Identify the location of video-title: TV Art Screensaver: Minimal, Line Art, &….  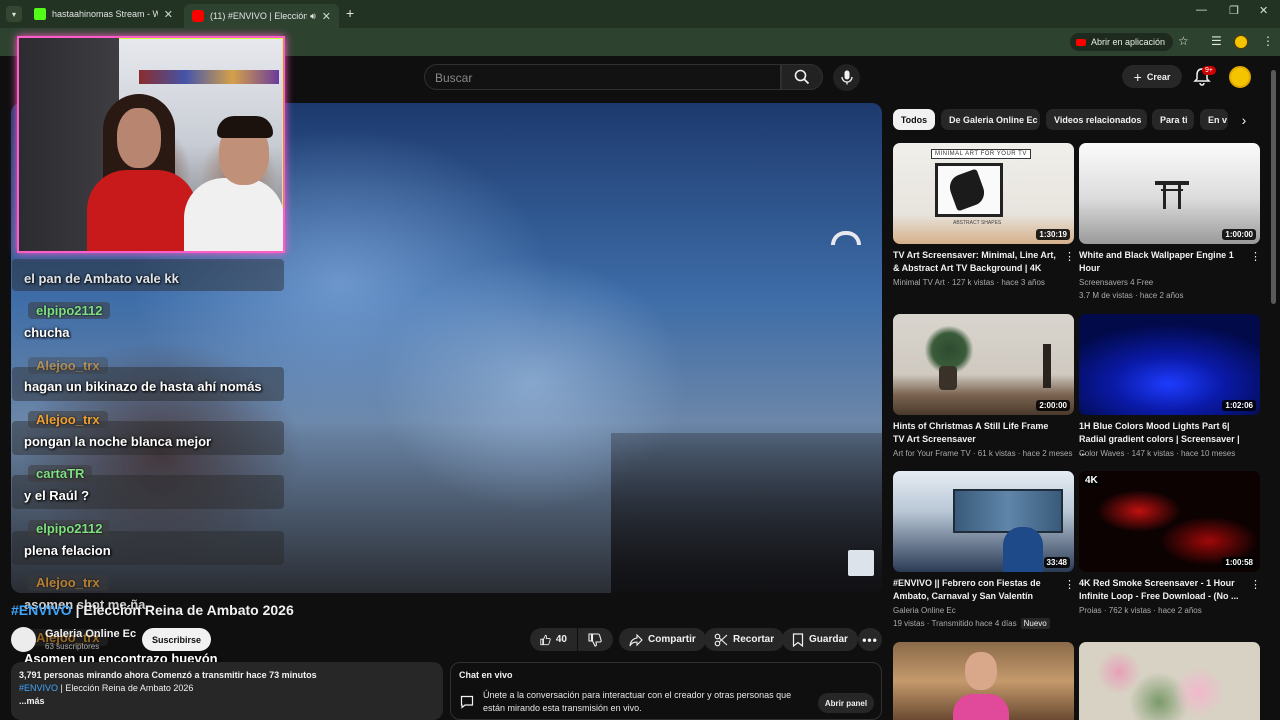
(975, 262).